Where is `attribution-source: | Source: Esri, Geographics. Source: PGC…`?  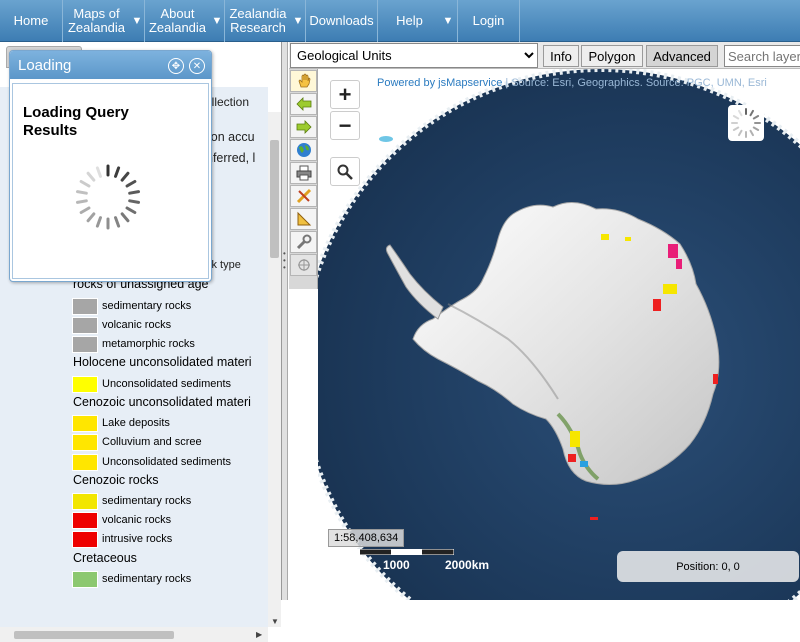 attribution-source: | Source: Esri, Geographics. Source: PGC… is located at coordinates (634, 83).